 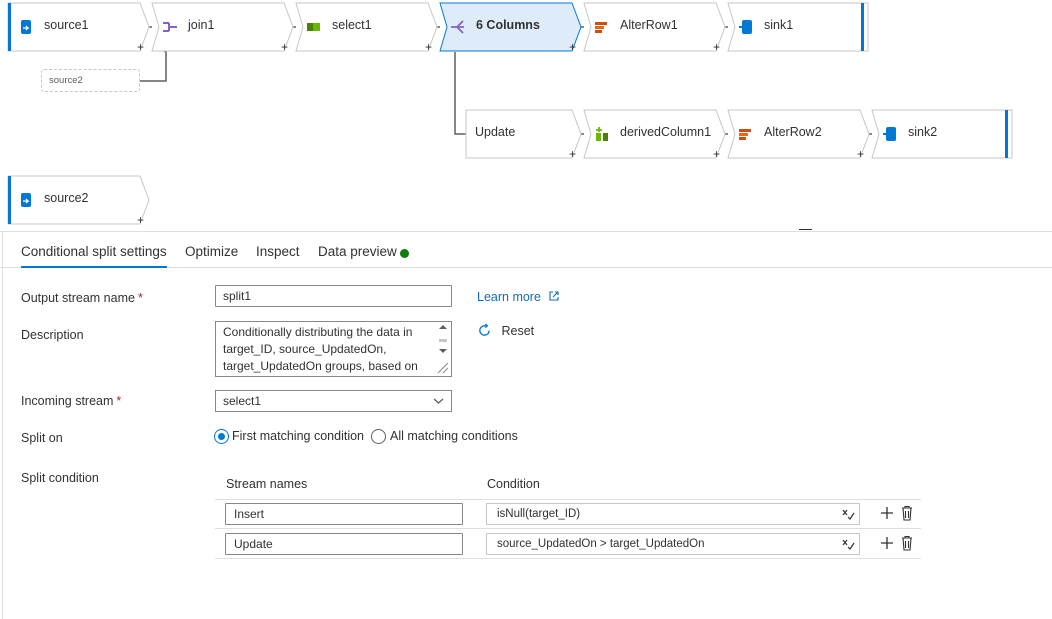 What do you see at coordinates (267, 484) in the screenshot?
I see `stream-names-header: Stream names` at bounding box center [267, 484].